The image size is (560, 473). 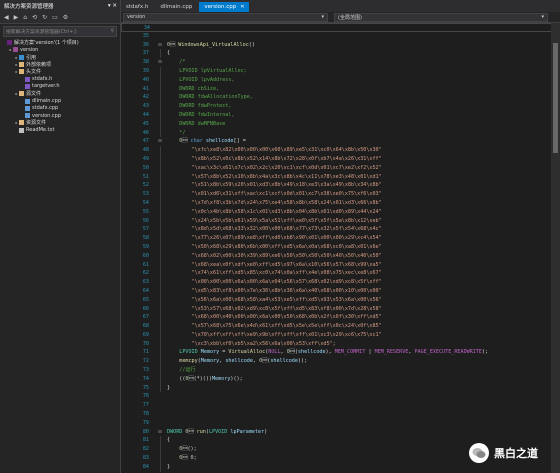 What do you see at coordinates (340, 36) in the screenshot?
I see `code-line: 35` at bounding box center [340, 36].